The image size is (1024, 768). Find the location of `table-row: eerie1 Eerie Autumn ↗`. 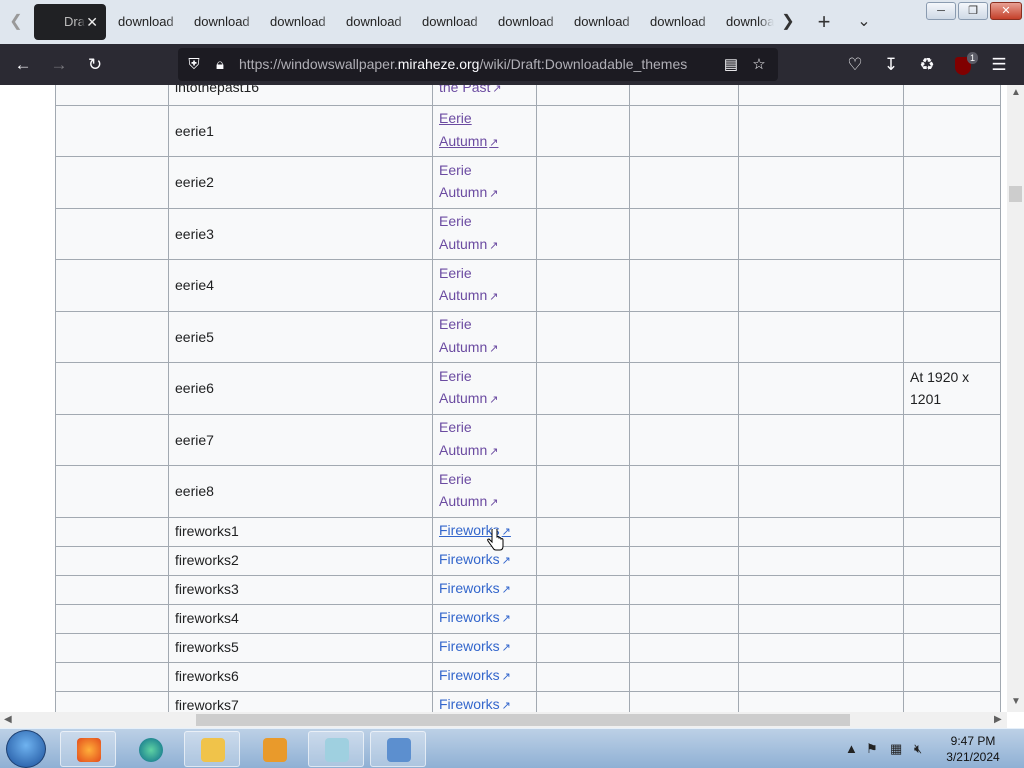

table-row: eerie1 Eerie Autumn ↗ is located at coordinates (528, 130).